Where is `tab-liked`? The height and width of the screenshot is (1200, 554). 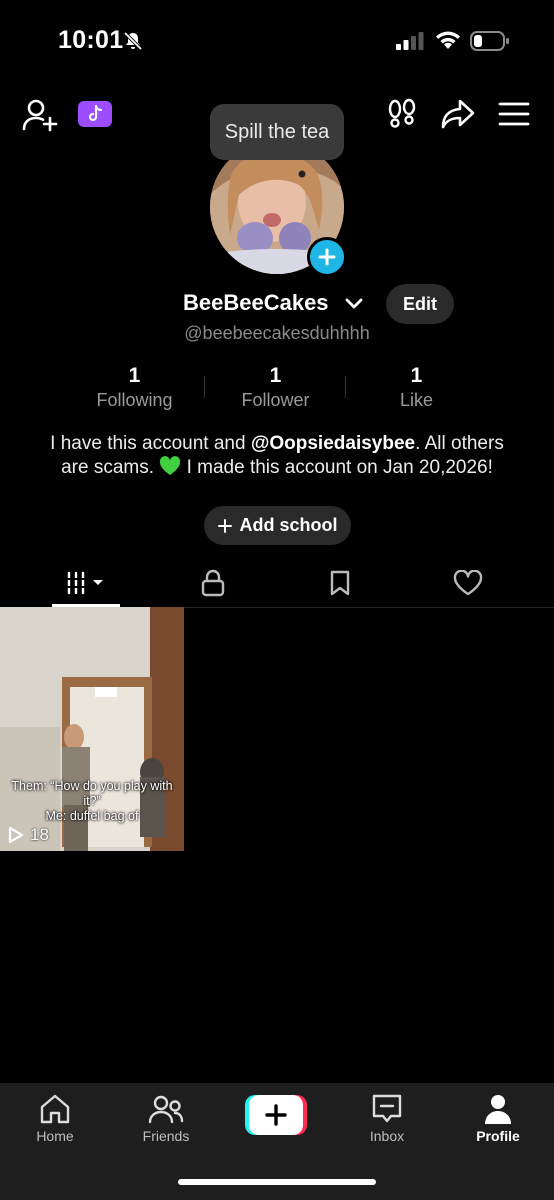
tab-liked is located at coordinates (468, 583).